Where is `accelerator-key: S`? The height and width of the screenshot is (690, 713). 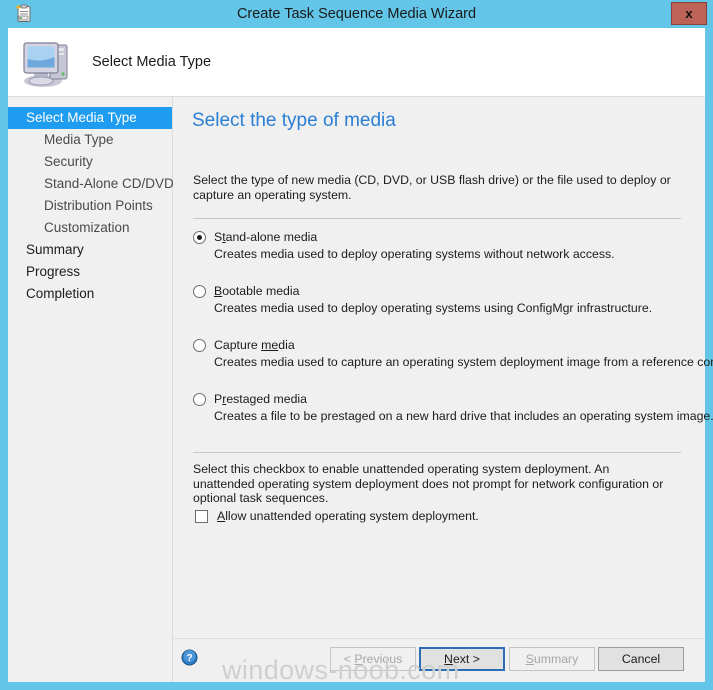 accelerator-key: S is located at coordinates (529, 659).